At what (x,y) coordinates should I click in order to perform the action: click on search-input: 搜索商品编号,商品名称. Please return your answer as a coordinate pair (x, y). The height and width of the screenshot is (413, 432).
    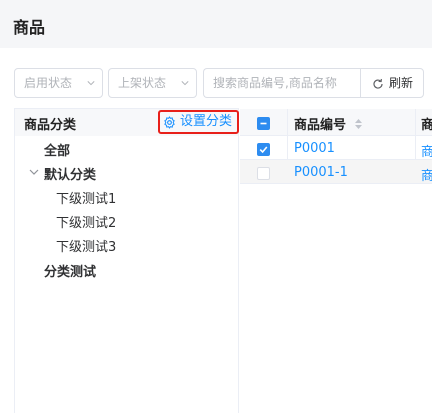
    Looking at the image, I should click on (281, 83).